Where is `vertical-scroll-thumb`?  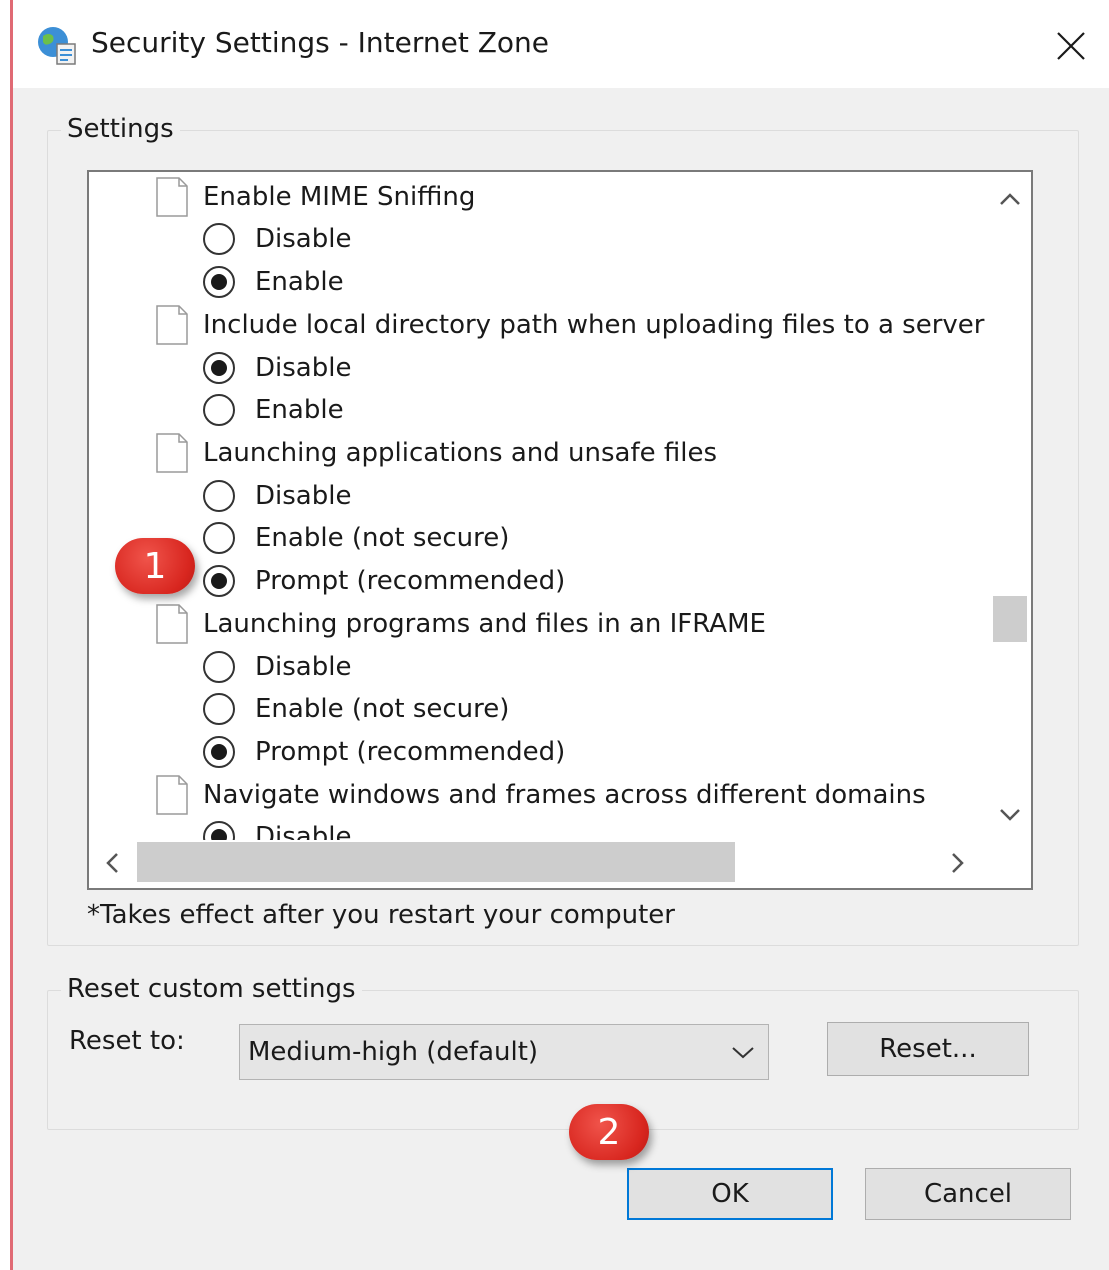
vertical-scroll-thumb is located at coordinates (1010, 619).